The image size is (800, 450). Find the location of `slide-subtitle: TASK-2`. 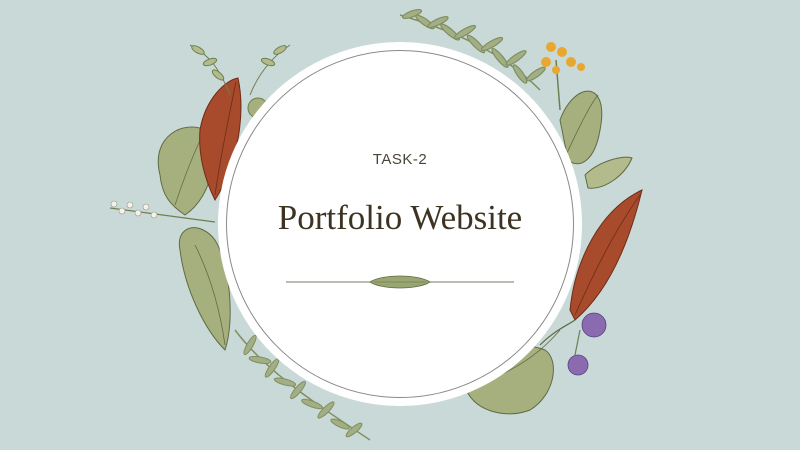

slide-subtitle: TASK-2 is located at coordinates (400, 159).